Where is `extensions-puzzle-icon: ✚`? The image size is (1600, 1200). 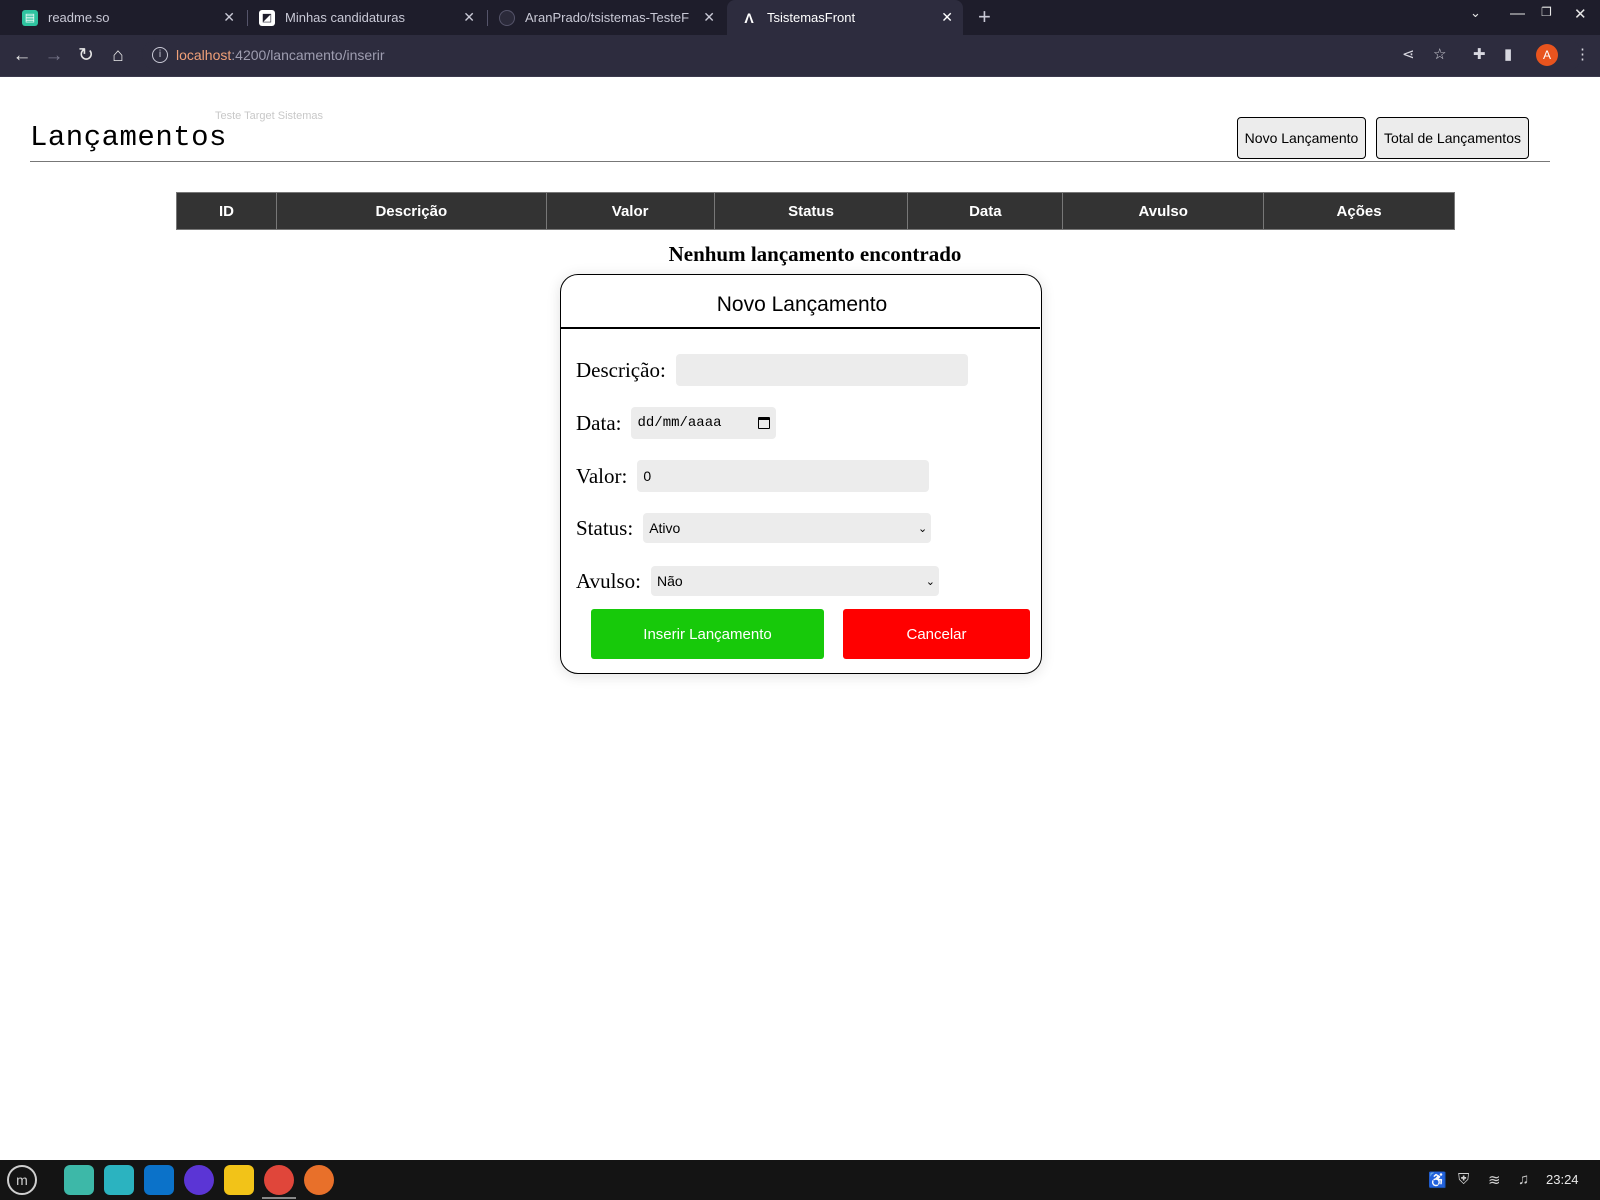 extensions-puzzle-icon: ✚ is located at coordinates (1479, 54).